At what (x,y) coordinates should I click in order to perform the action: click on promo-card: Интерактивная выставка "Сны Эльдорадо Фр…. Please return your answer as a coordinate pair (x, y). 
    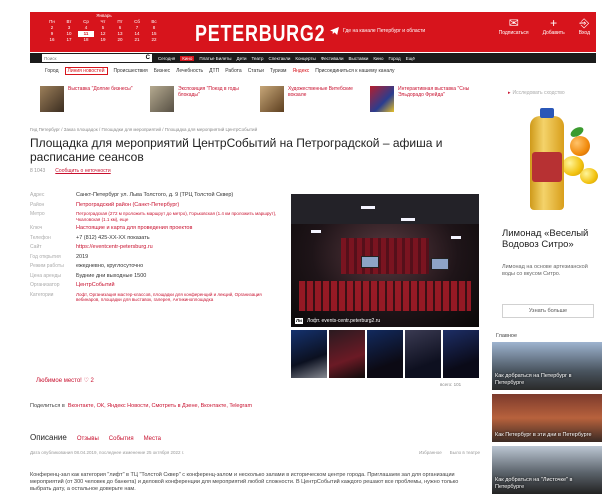
    Looking at the image, I should click on (421, 103).